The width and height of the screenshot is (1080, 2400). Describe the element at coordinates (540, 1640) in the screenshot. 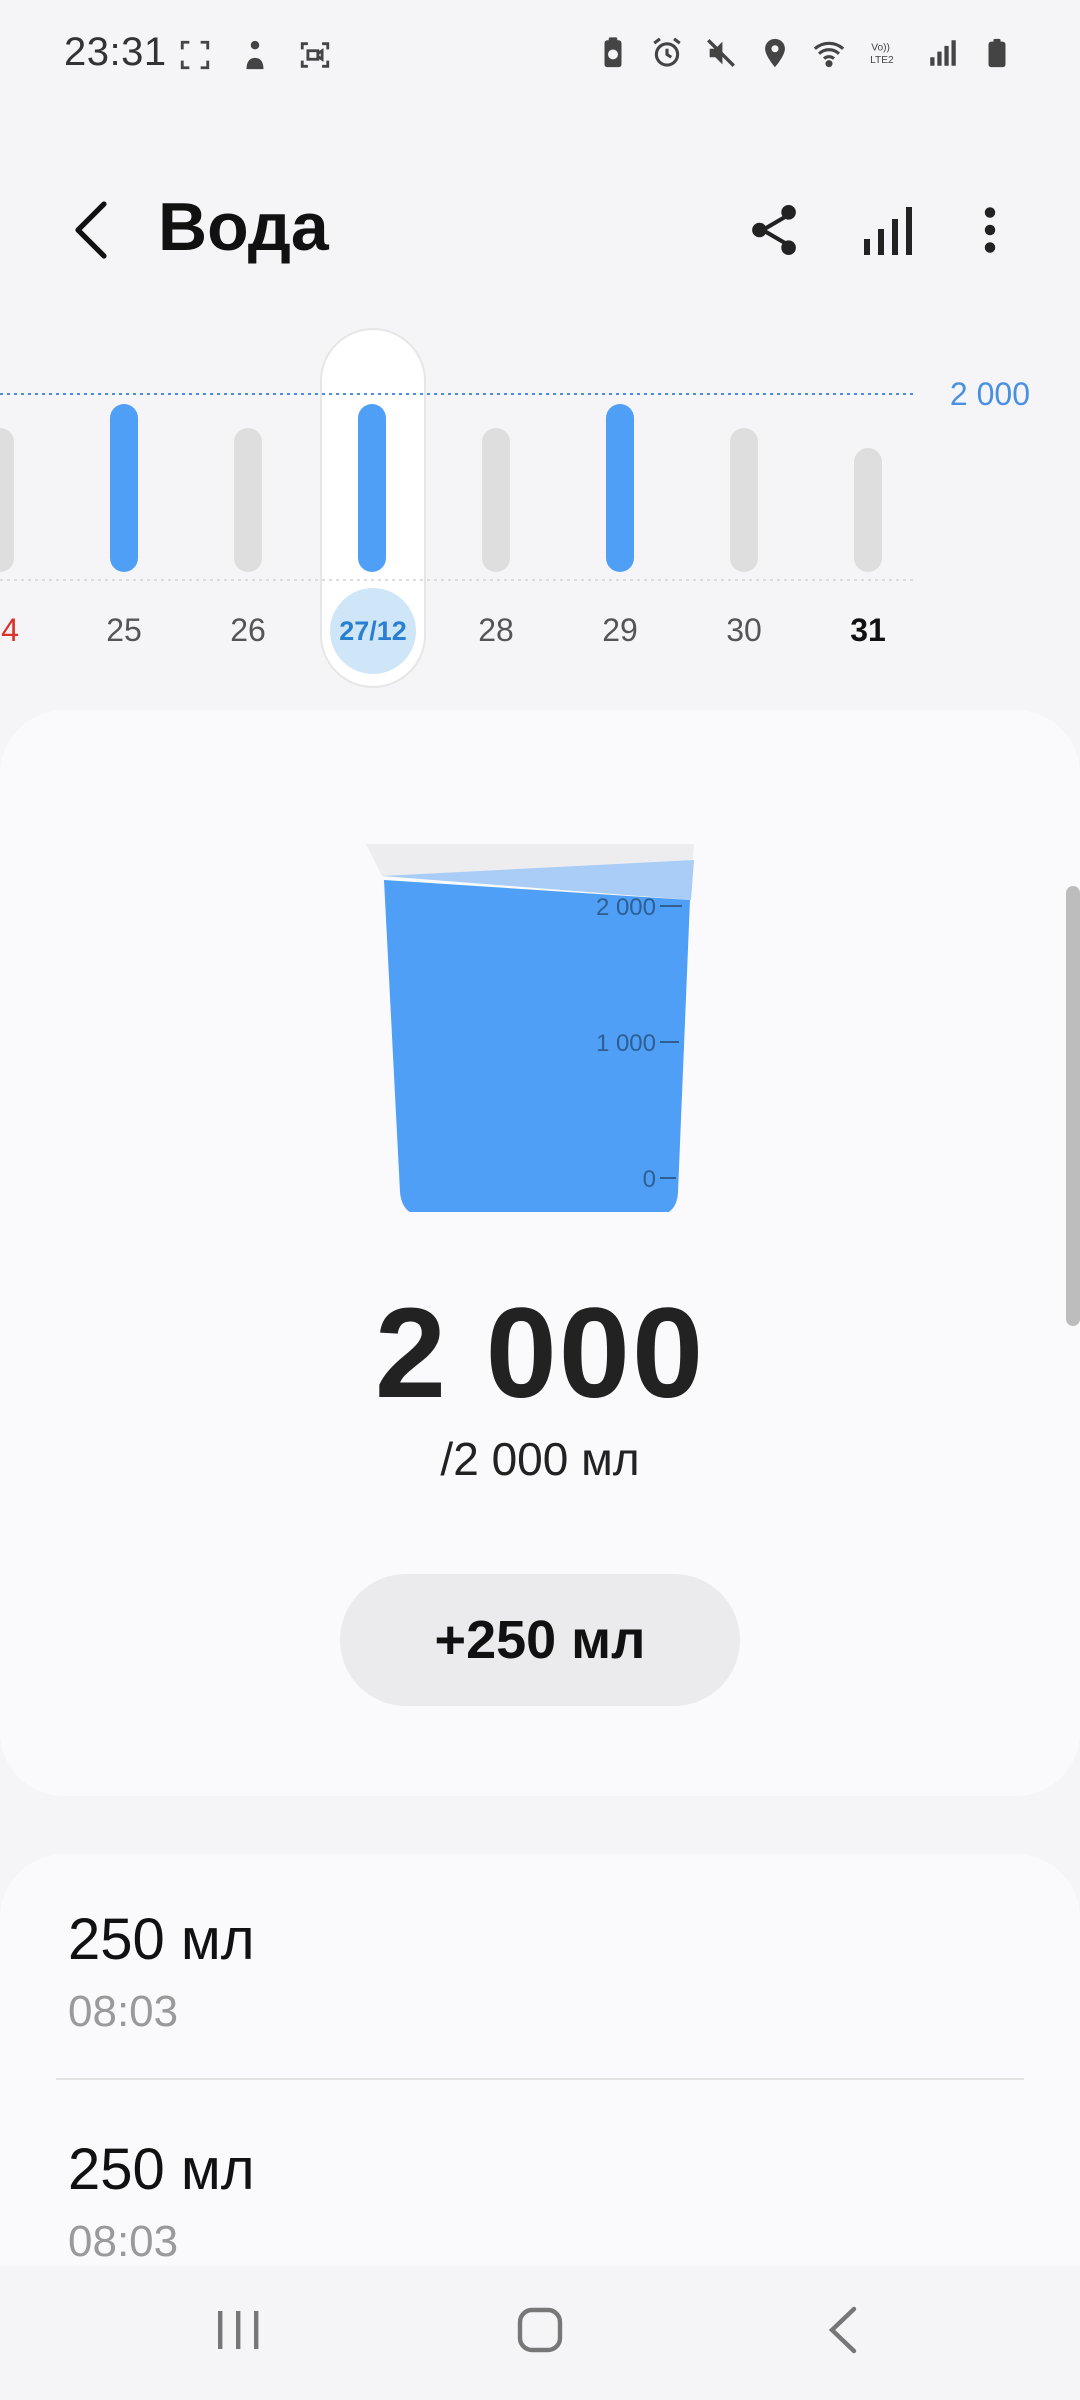

I see `add-250ml-button: +250 мл` at that location.